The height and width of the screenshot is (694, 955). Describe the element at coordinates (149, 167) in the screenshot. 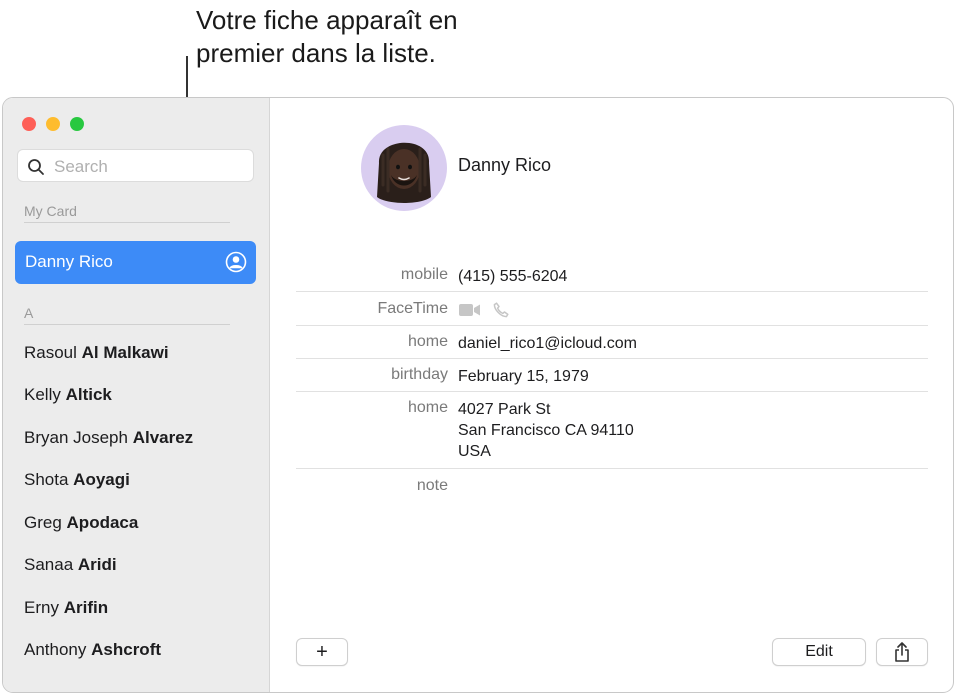

I see `search-input` at that location.